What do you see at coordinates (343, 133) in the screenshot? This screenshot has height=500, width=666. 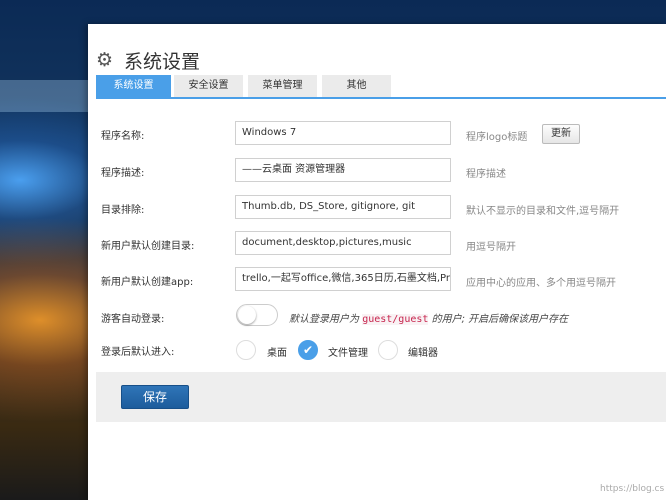 I see `app-name-input: Windows 7` at bounding box center [343, 133].